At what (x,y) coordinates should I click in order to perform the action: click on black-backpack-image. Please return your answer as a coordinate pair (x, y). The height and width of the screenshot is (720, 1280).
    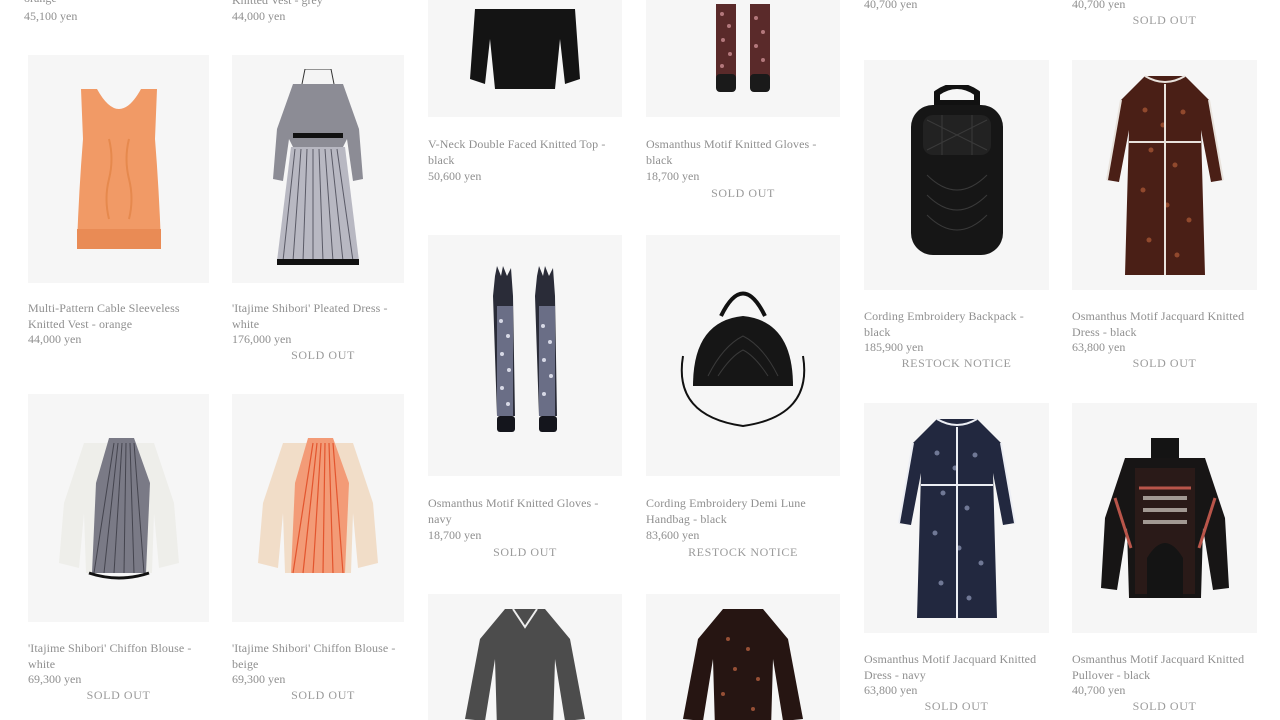
    Looking at the image, I should click on (956, 175).